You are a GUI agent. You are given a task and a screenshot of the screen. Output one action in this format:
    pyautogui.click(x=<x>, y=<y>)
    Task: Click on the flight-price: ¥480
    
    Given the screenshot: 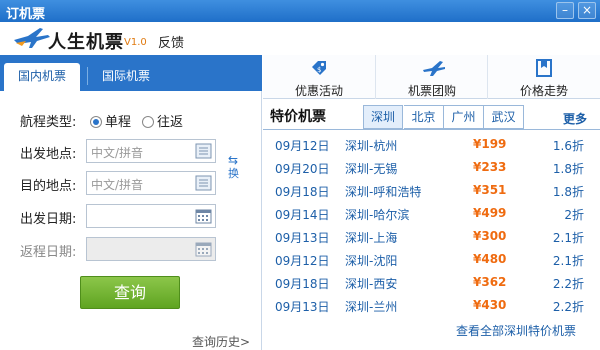 What is the action you would take?
    pyautogui.click(x=490, y=259)
    